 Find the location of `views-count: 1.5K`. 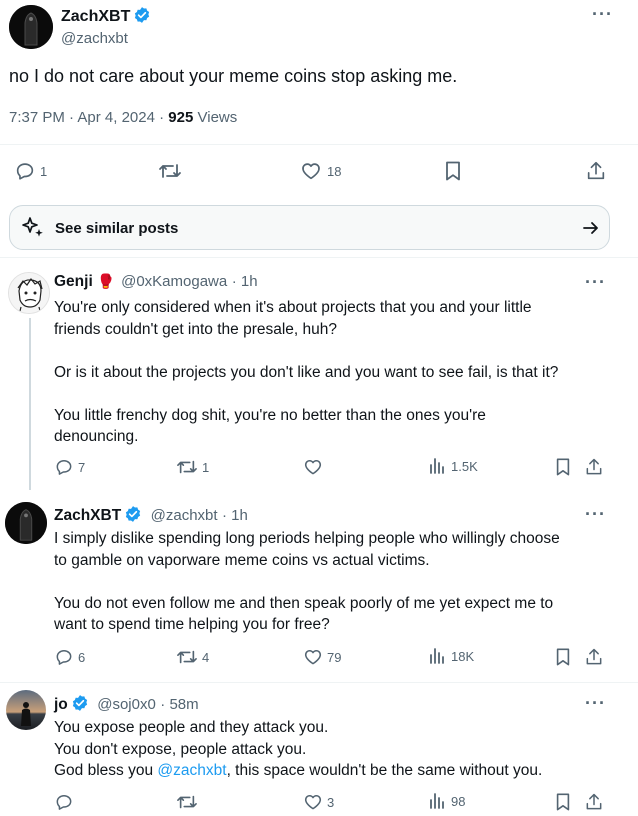

views-count: 1.5K is located at coordinates (464, 466).